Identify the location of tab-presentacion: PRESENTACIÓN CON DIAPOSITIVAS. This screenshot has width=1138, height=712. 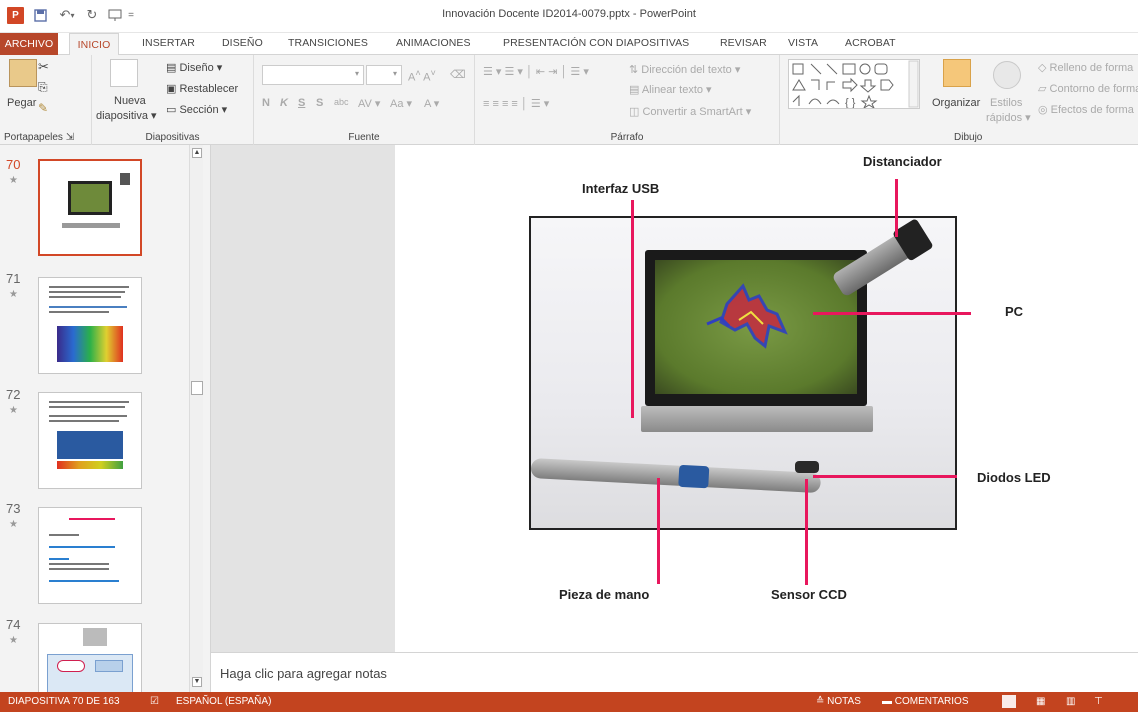
(596, 43).